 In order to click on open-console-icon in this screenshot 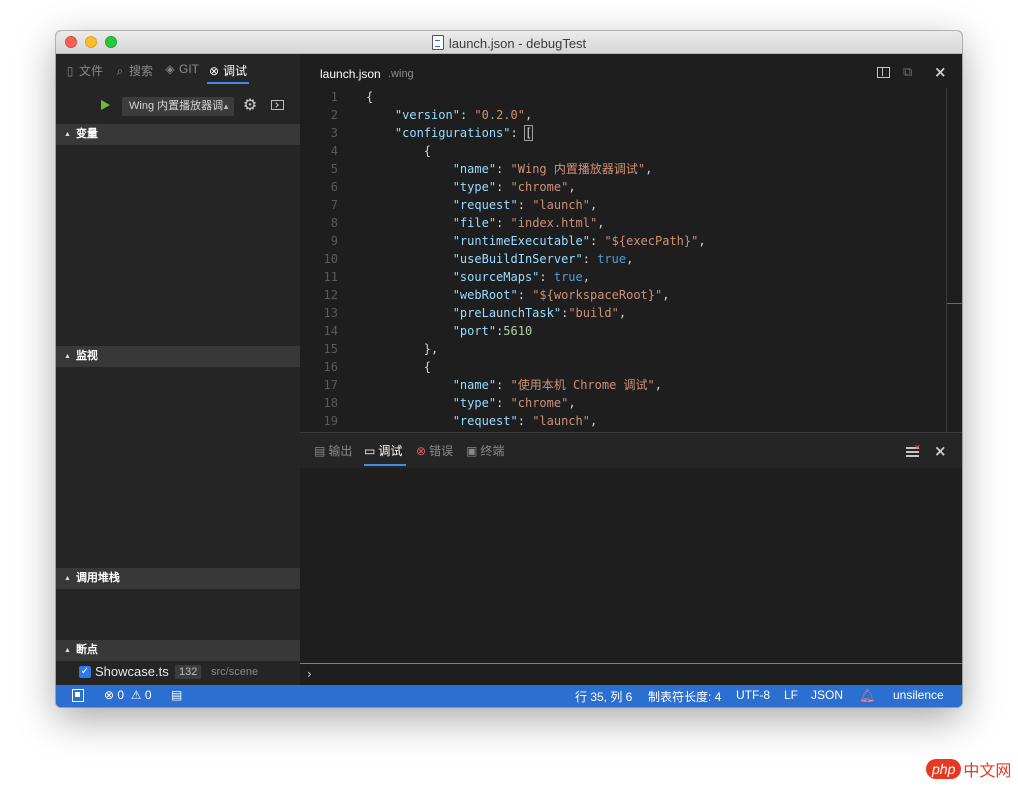, I will do `click(277, 105)`.